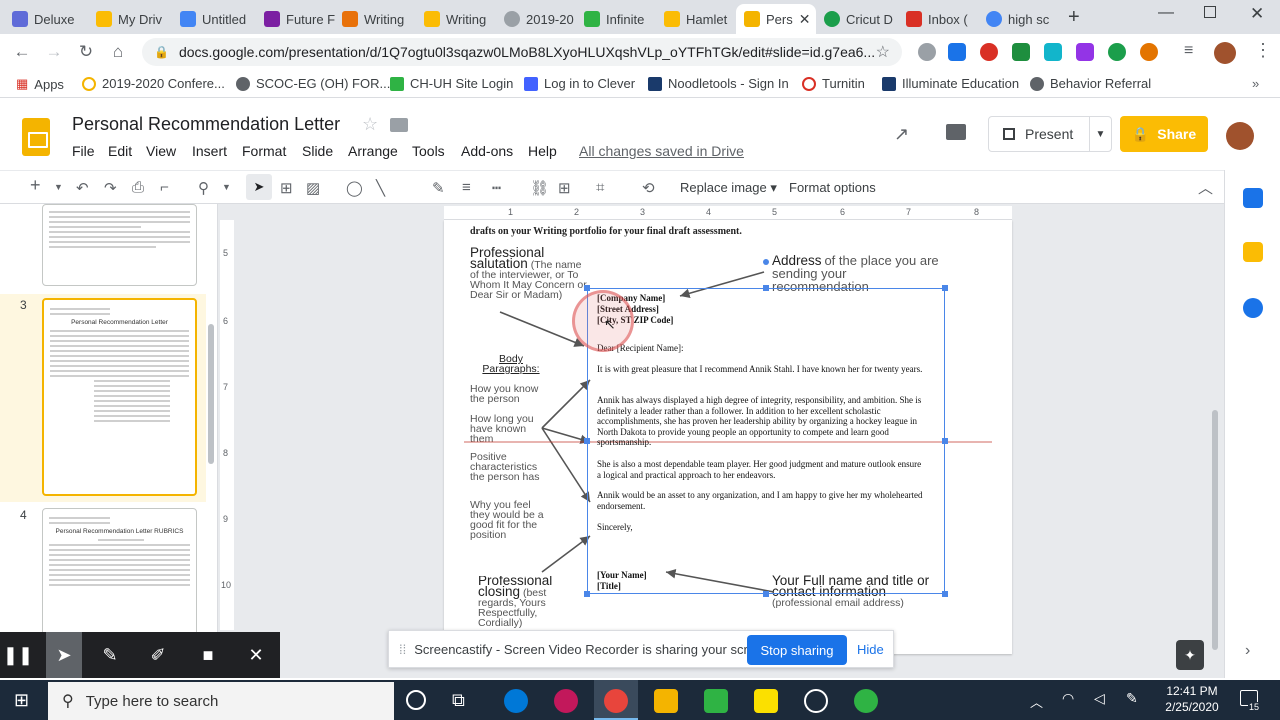  Describe the element at coordinates (487, 151) in the screenshot. I see `menu-addons: Add-ons` at that location.